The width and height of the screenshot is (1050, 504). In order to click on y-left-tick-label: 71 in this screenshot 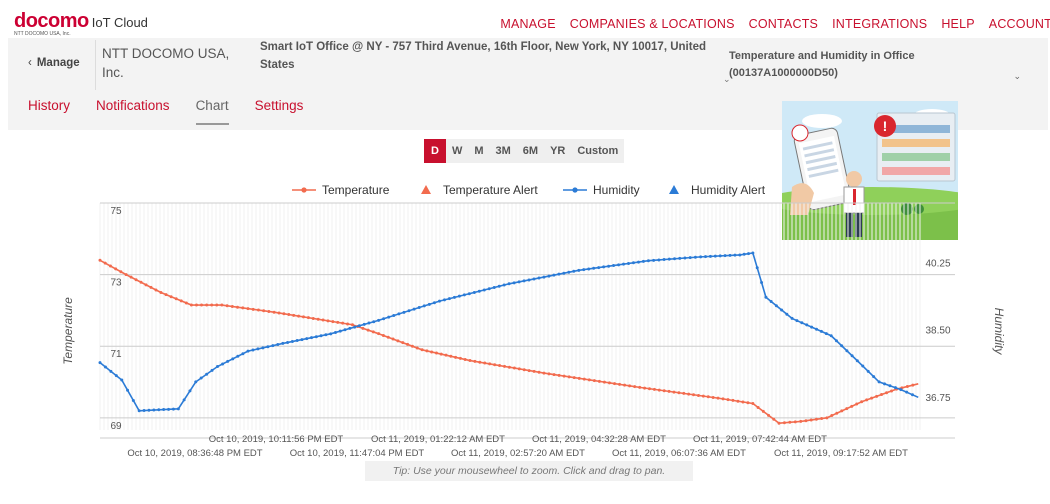, I will do `click(116, 354)`.